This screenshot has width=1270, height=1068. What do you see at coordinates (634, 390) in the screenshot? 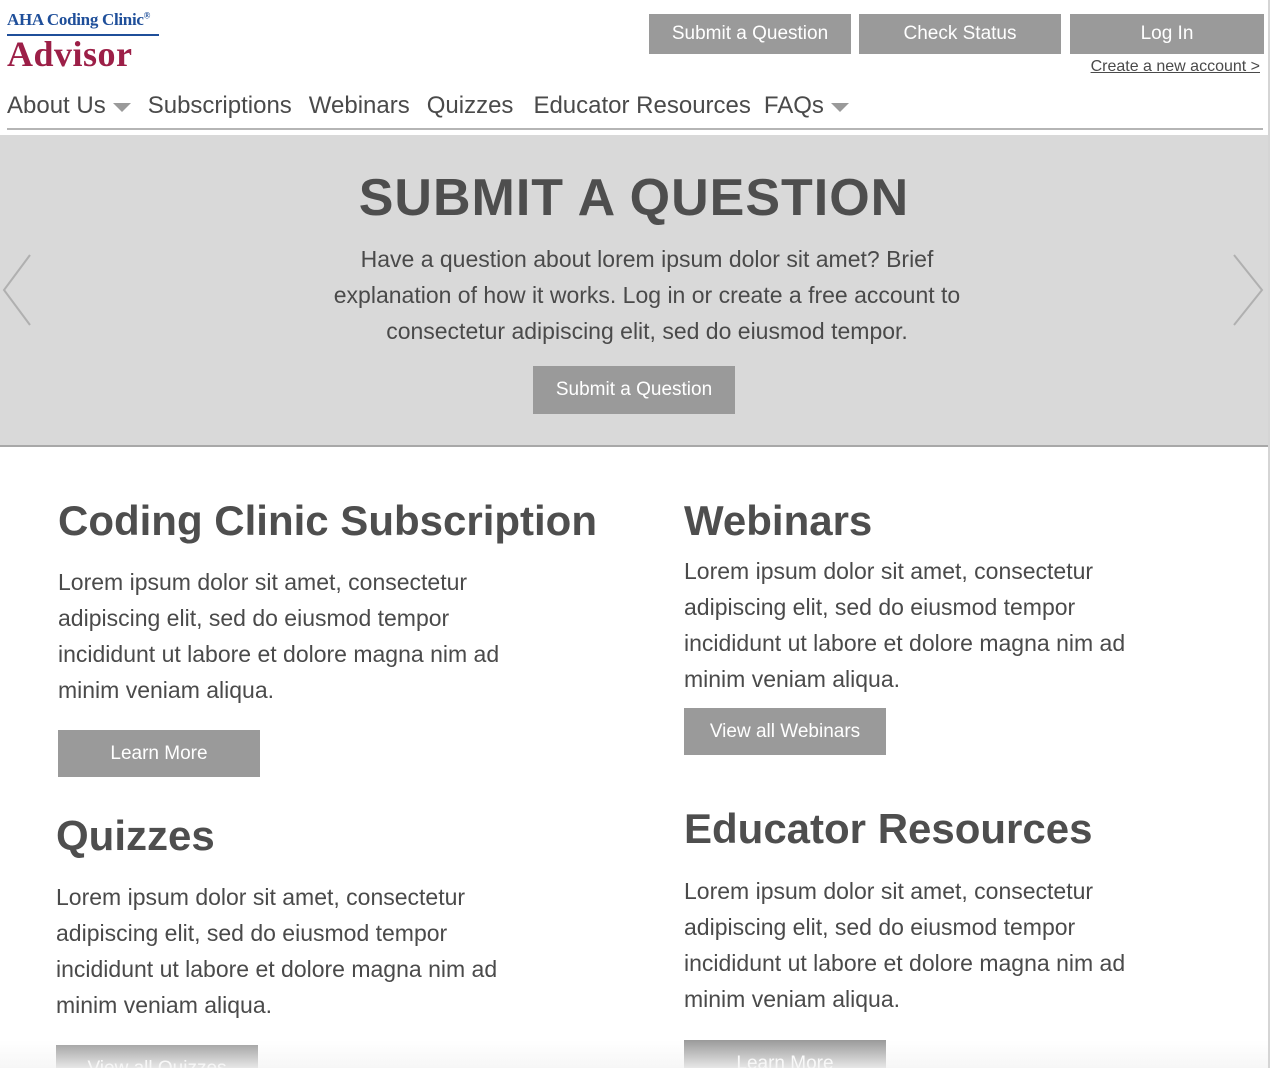
I see `hero-submit-question-button: Submit a Question` at bounding box center [634, 390].